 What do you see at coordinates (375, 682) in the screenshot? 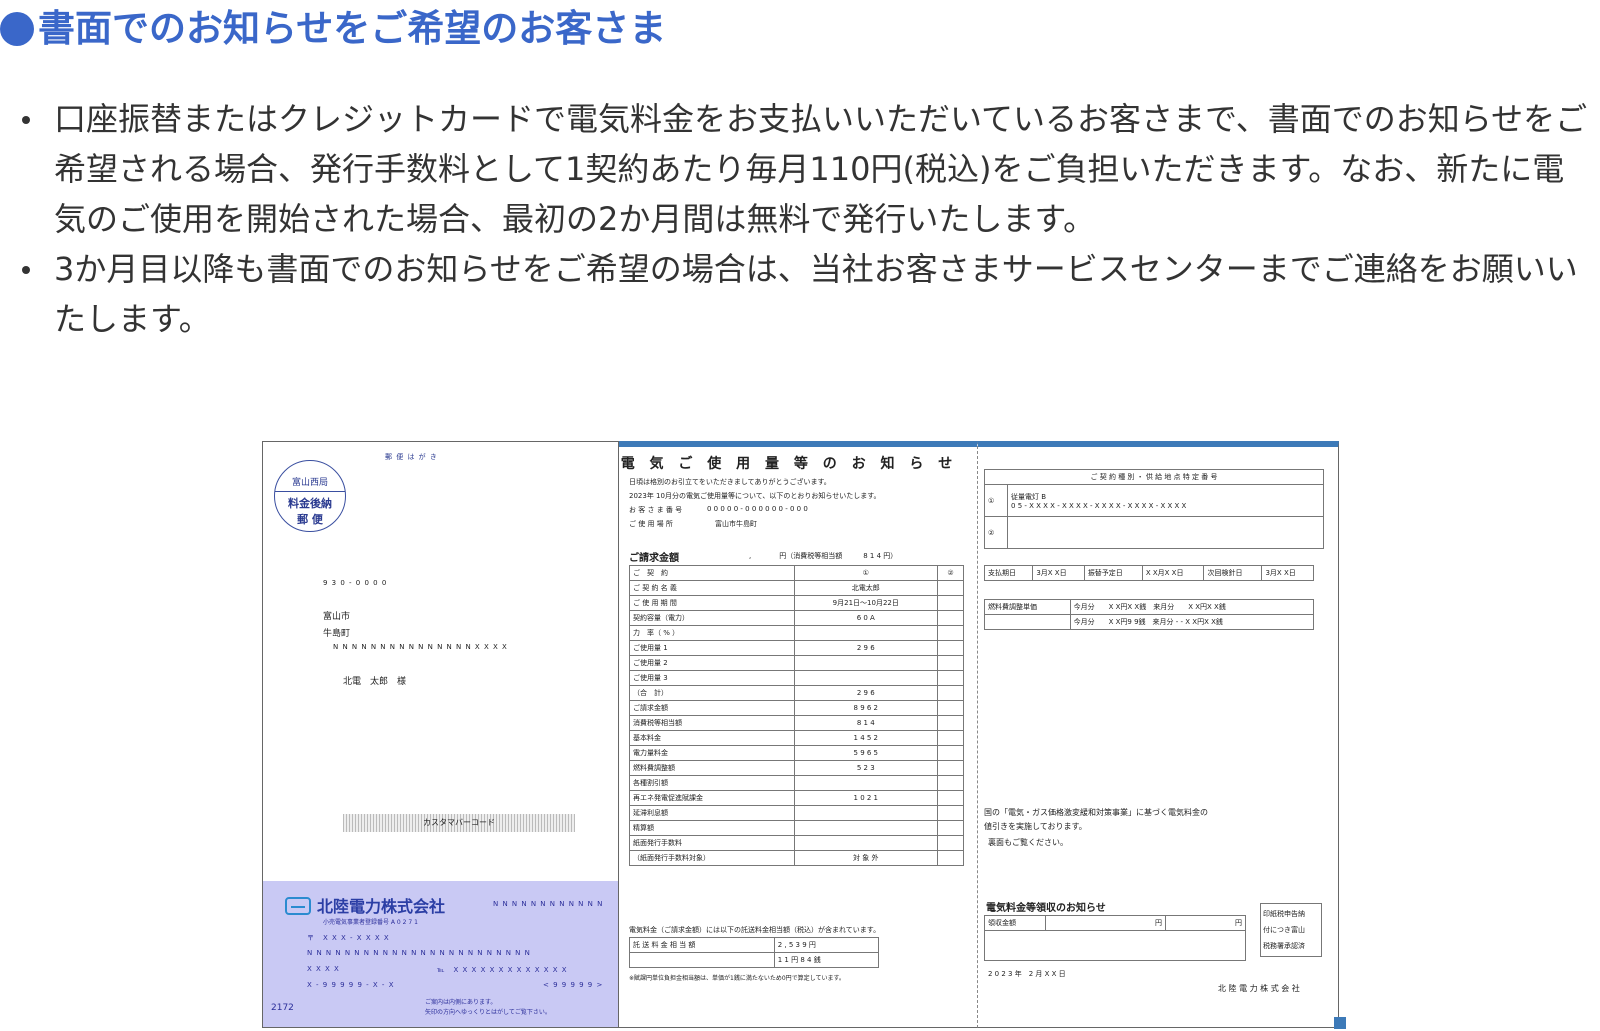
I see `recipient-name: 北電 太郎 様` at bounding box center [375, 682].